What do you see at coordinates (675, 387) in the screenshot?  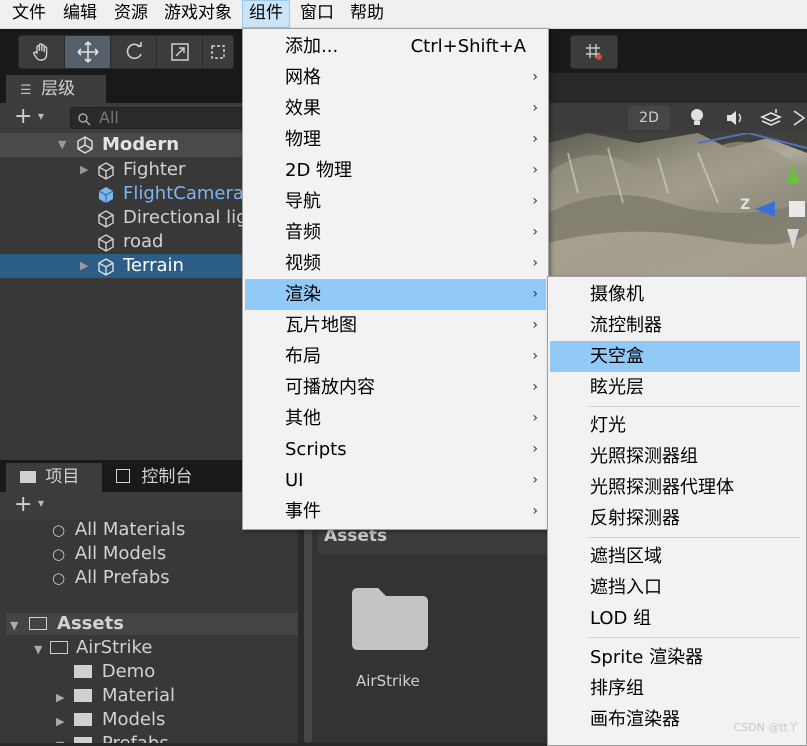 I see `submenu-item-flare-layer: 眩光层` at bounding box center [675, 387].